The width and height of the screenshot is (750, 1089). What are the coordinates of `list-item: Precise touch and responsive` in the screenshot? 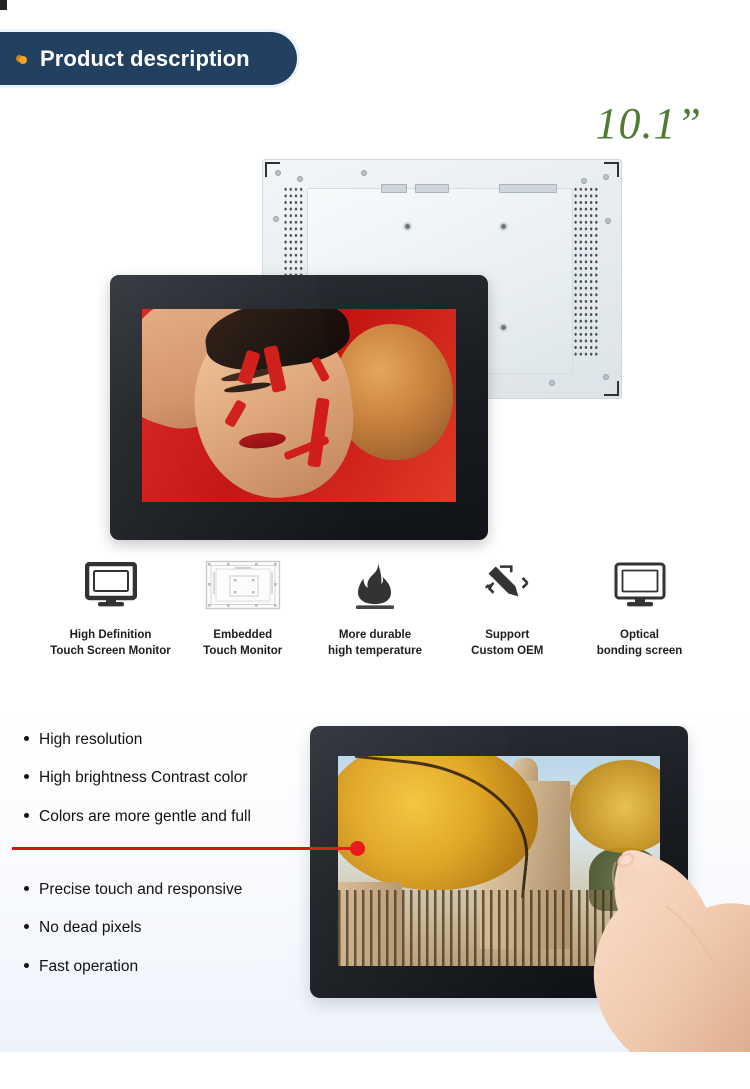 It's located at (169, 889).